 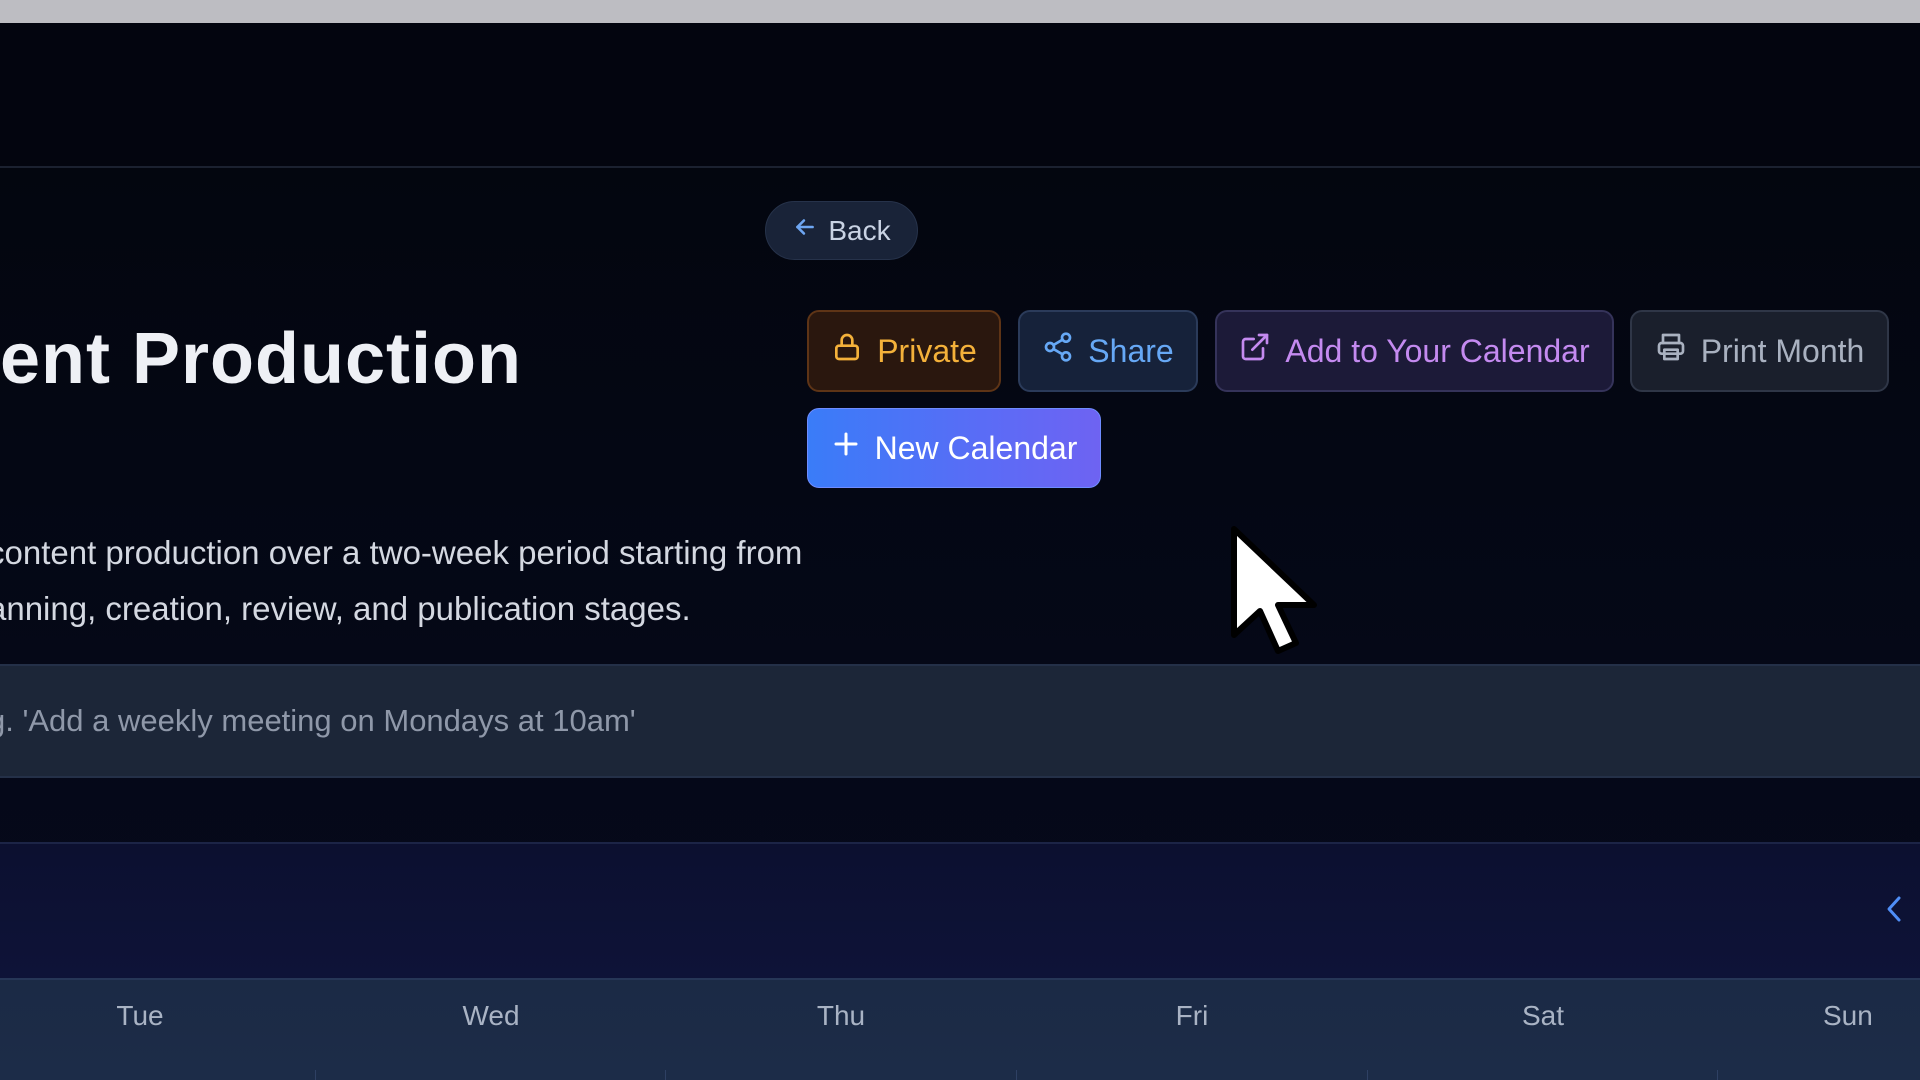 I want to click on chevron-left-icon, so click(x=1894, y=911).